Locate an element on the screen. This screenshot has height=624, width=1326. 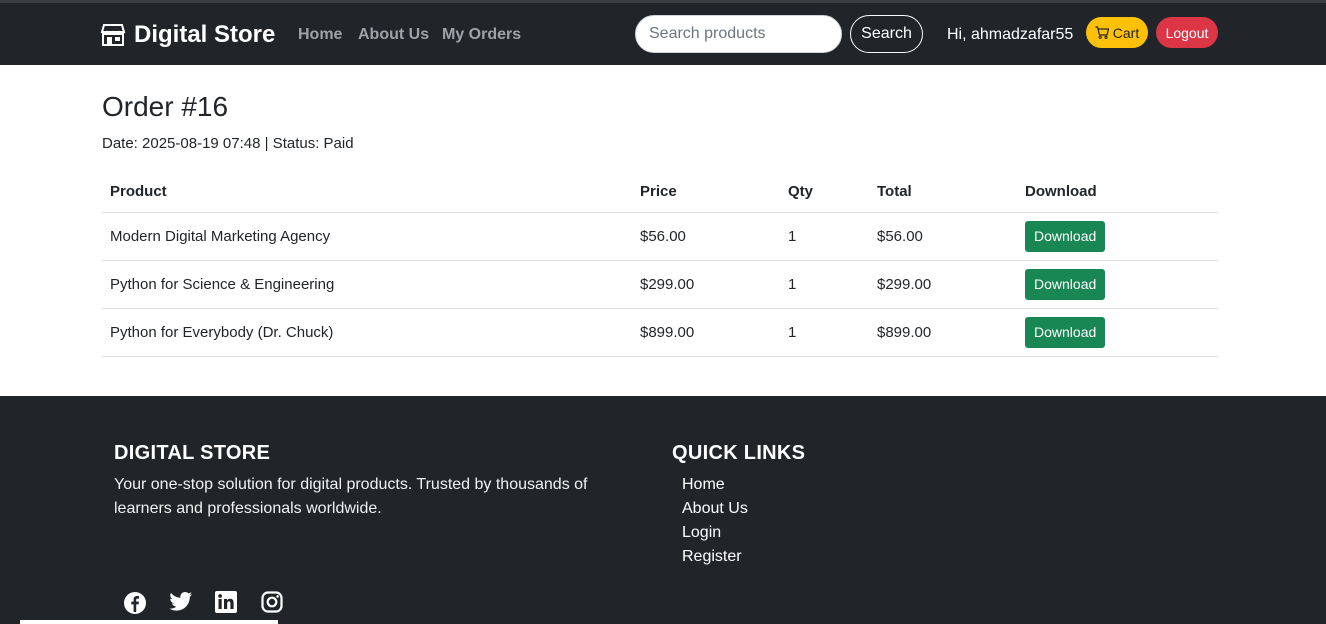
nav-about-link: About Us is located at coordinates (393, 35).